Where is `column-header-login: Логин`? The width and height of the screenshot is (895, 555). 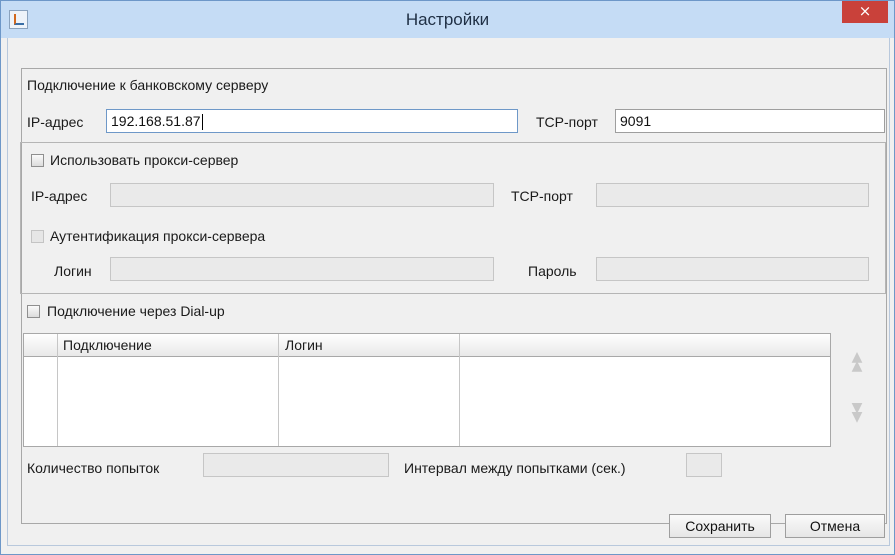 column-header-login: Логин is located at coordinates (301, 345).